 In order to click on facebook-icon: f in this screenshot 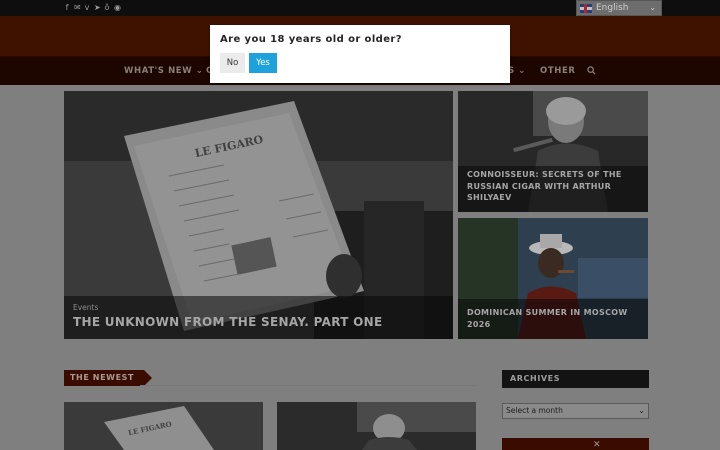, I will do `click(67, 7)`.